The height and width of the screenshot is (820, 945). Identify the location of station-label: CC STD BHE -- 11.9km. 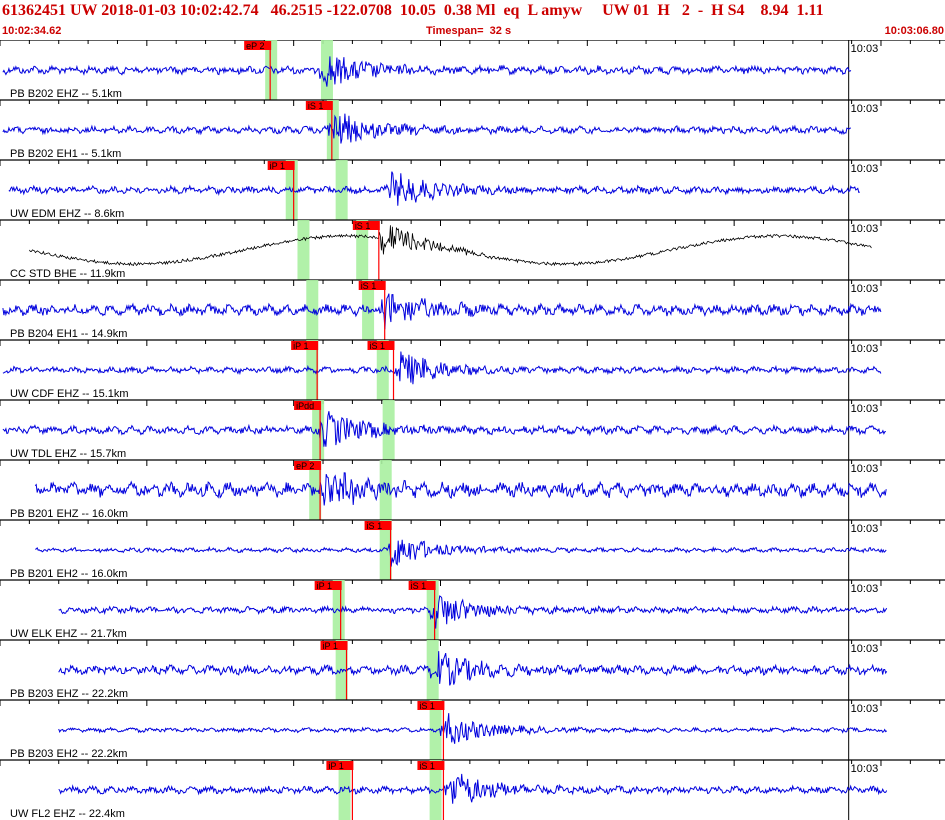
(67, 274).